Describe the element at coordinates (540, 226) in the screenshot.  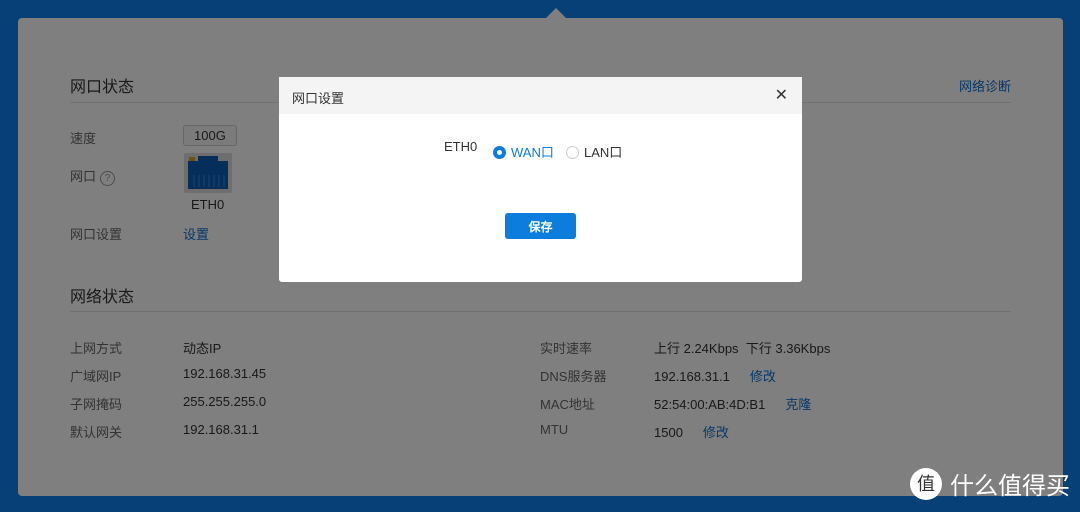
I see `save-button: 保存` at that location.